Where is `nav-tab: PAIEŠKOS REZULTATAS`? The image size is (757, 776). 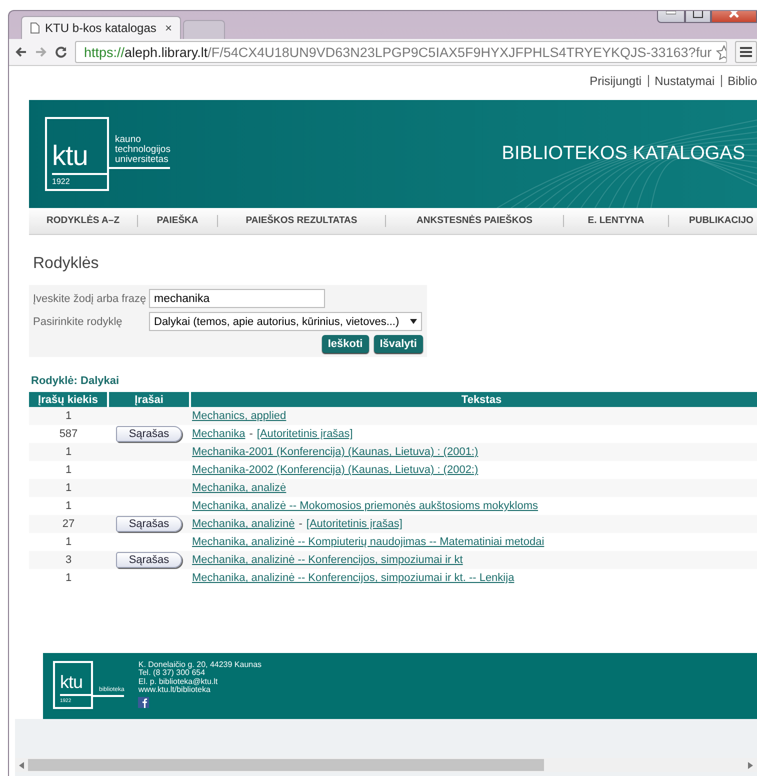 nav-tab: PAIEŠKOS REZULTATAS is located at coordinates (301, 221).